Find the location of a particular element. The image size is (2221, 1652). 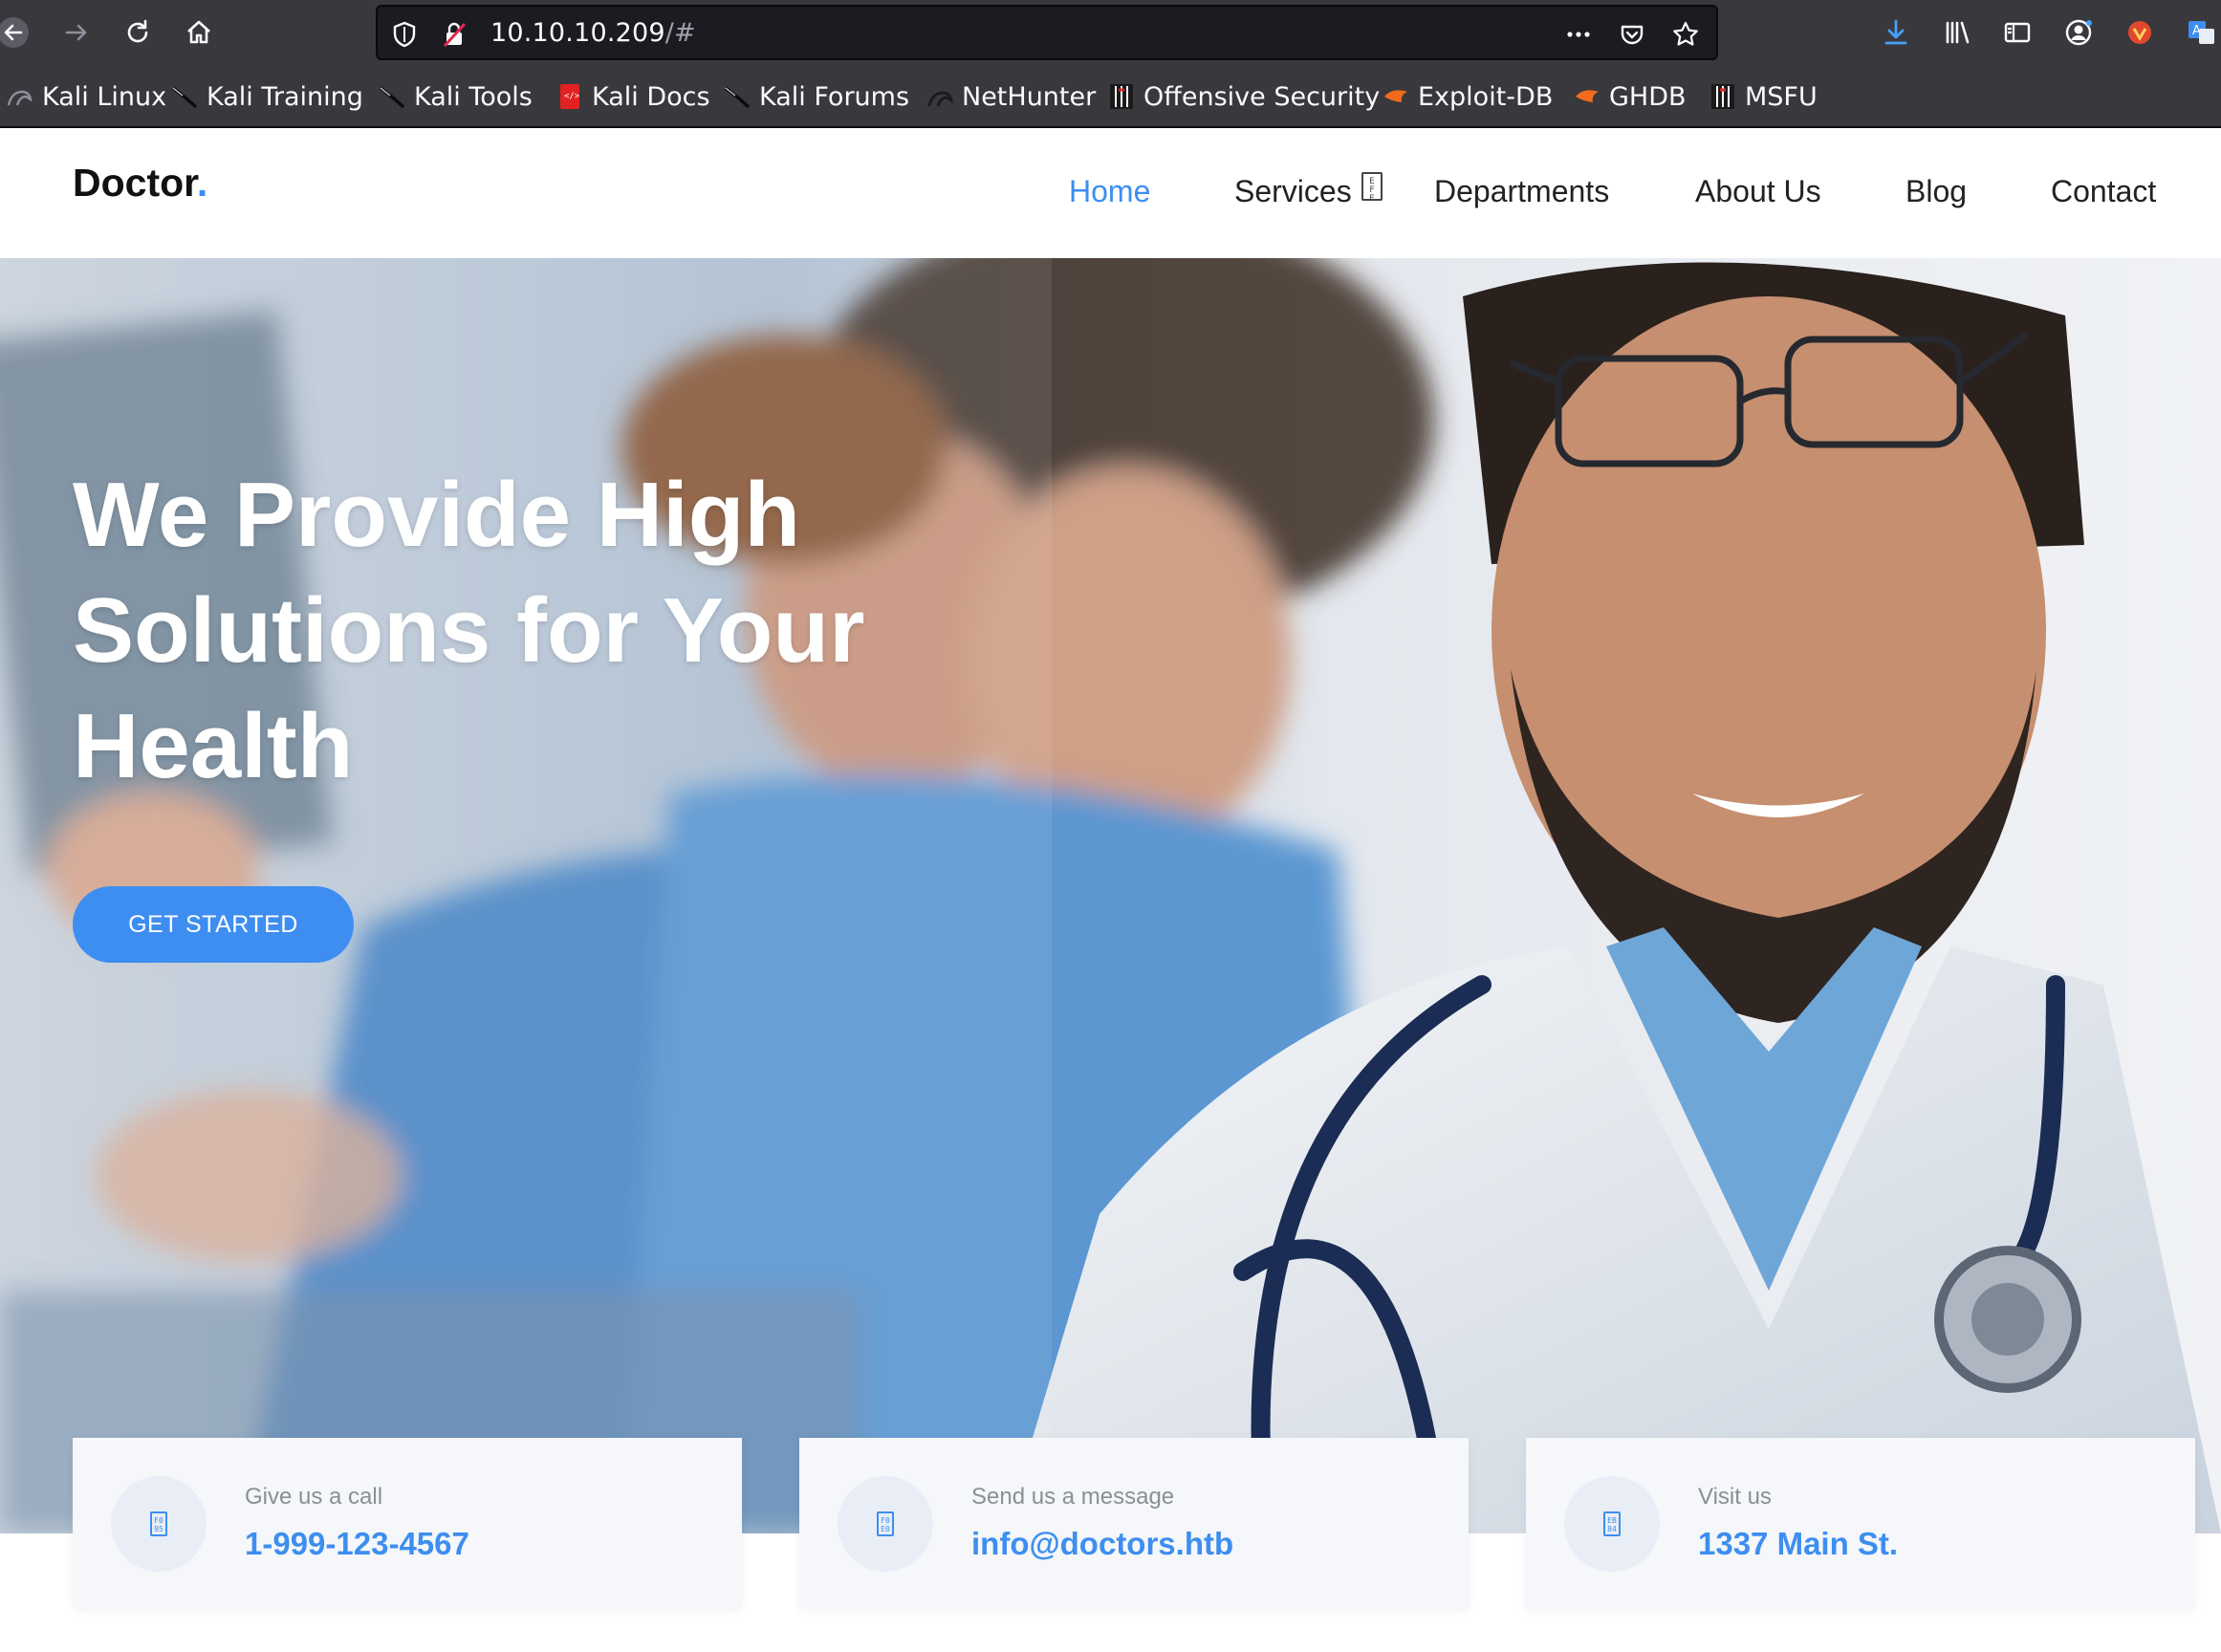

nav-home: Home is located at coordinates (1109, 191).